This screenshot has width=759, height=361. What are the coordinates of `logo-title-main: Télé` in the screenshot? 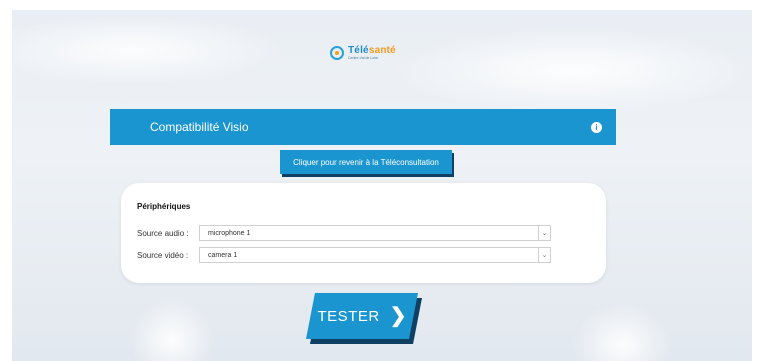 It's located at (358, 50).